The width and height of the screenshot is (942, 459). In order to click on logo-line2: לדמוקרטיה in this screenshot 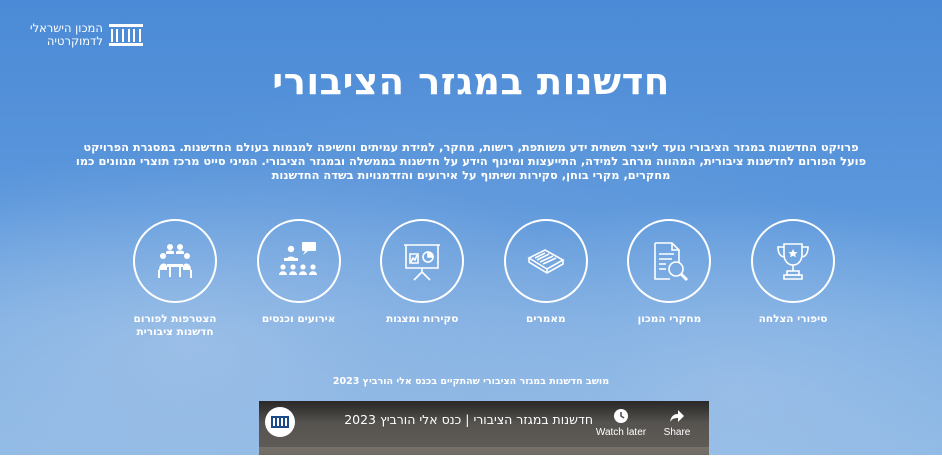, I will do `click(74, 41)`.